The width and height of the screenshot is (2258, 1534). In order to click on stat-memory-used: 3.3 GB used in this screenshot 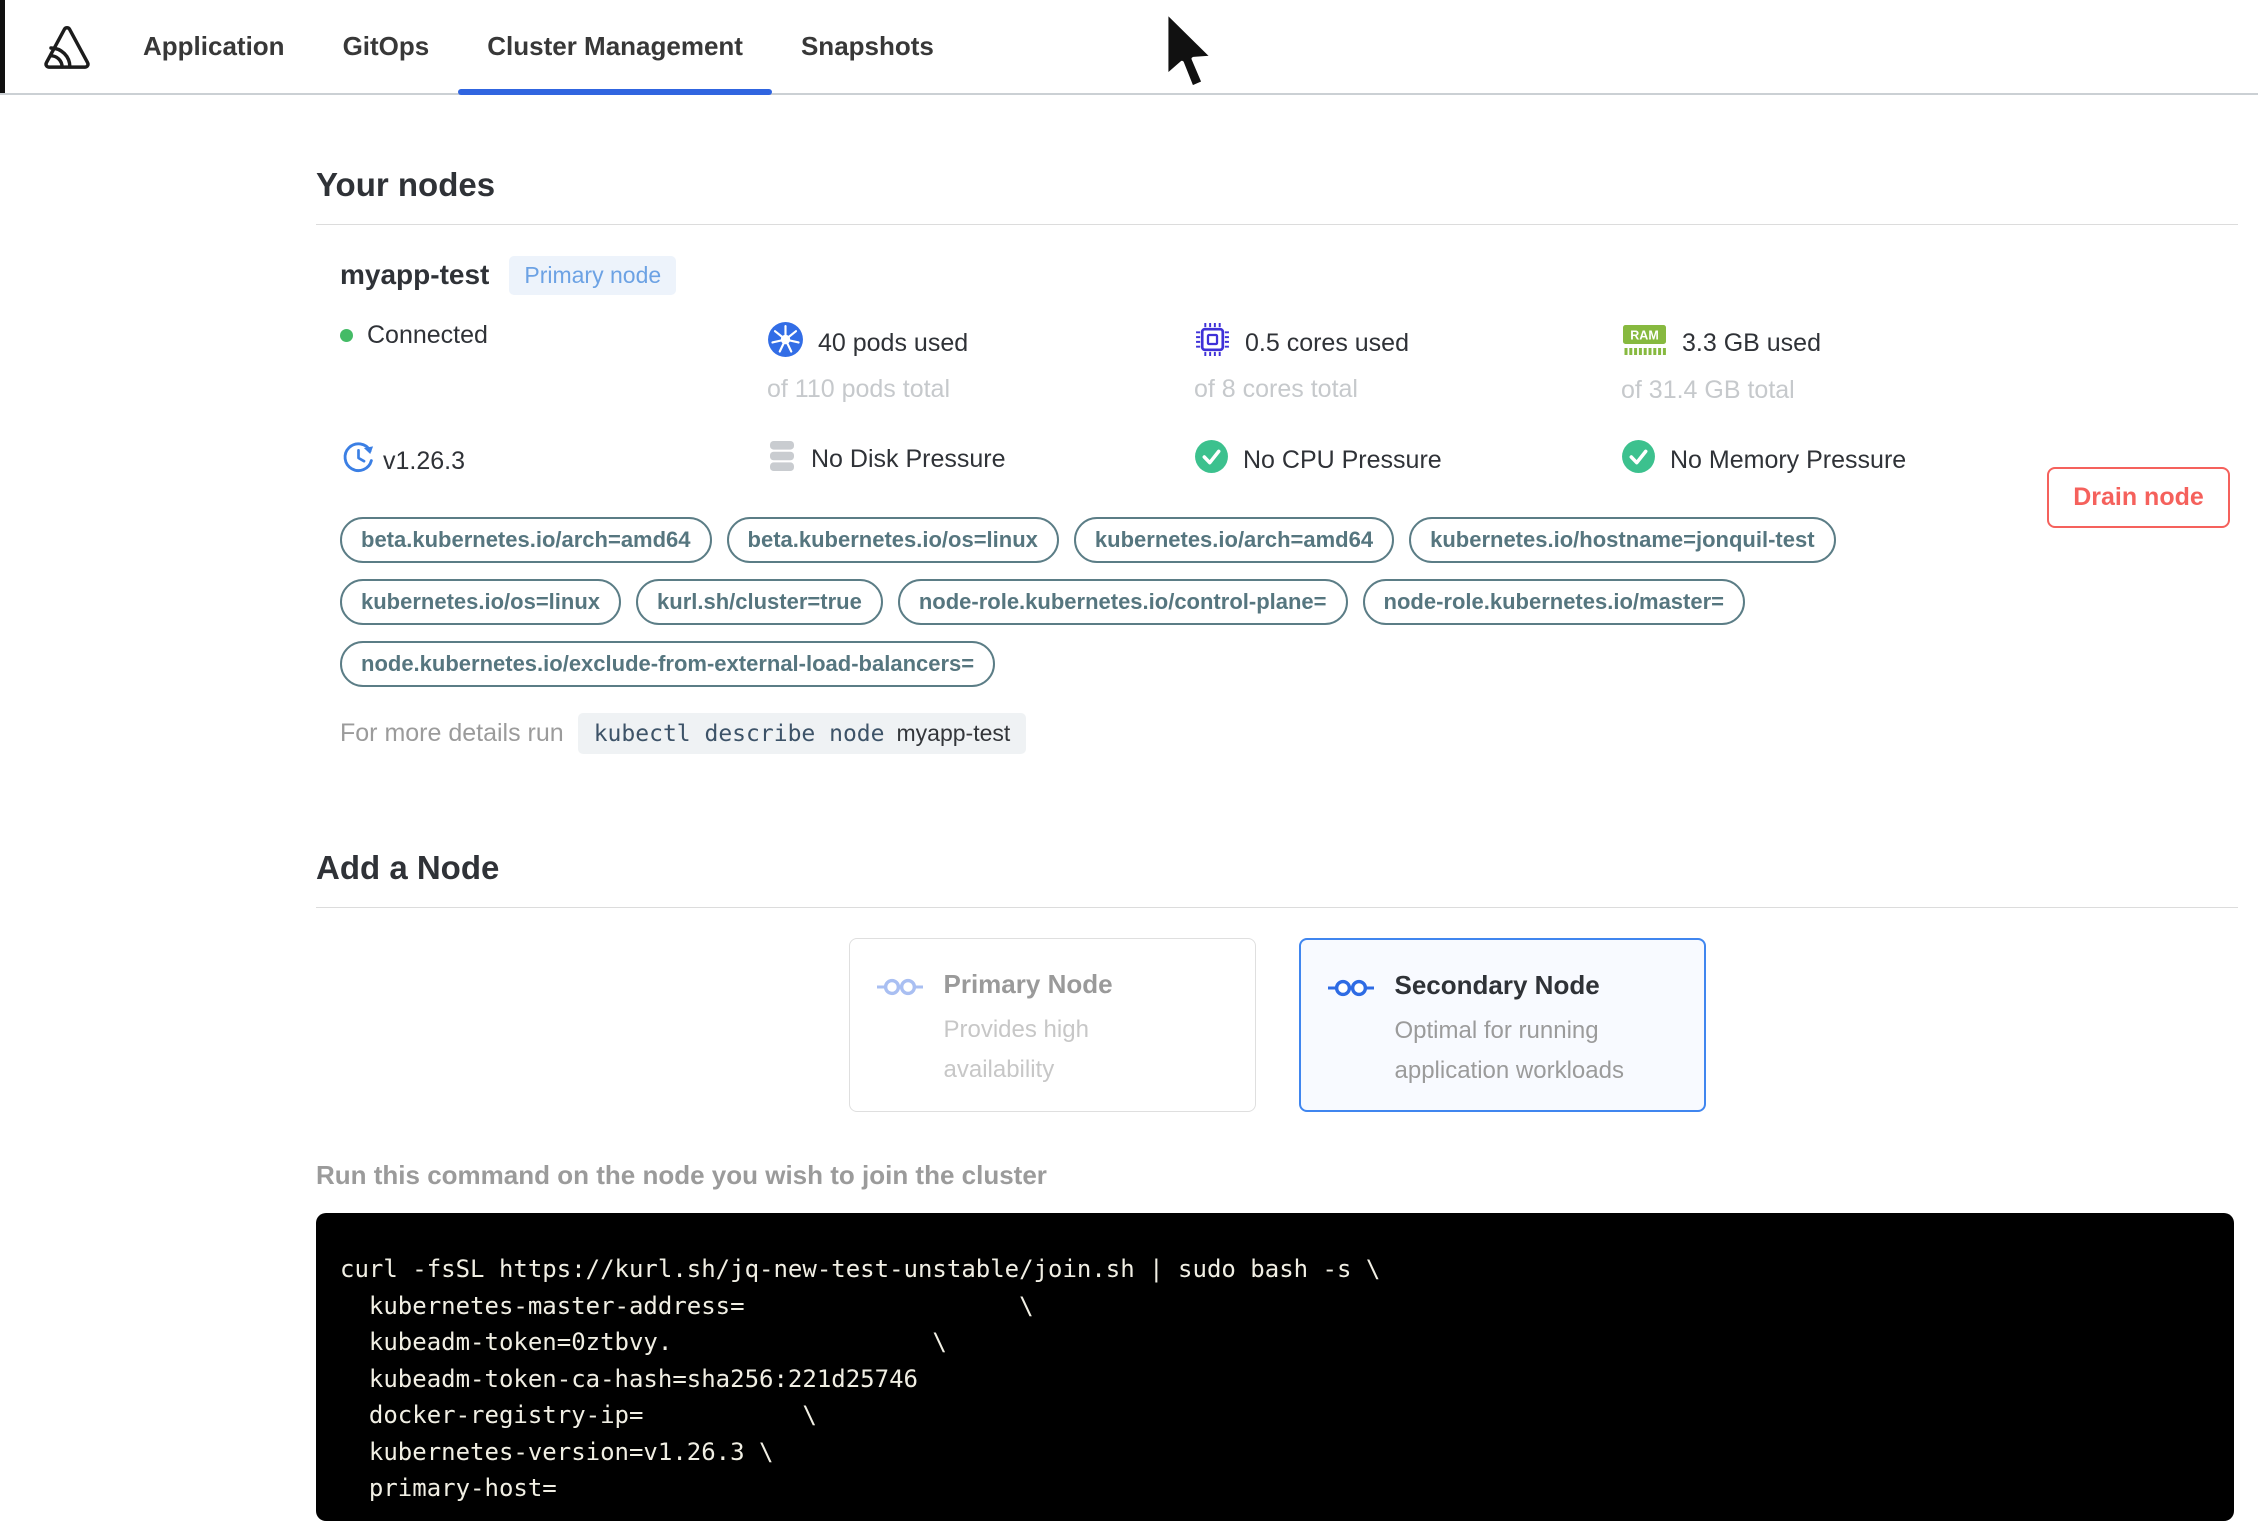, I will do `click(1751, 343)`.